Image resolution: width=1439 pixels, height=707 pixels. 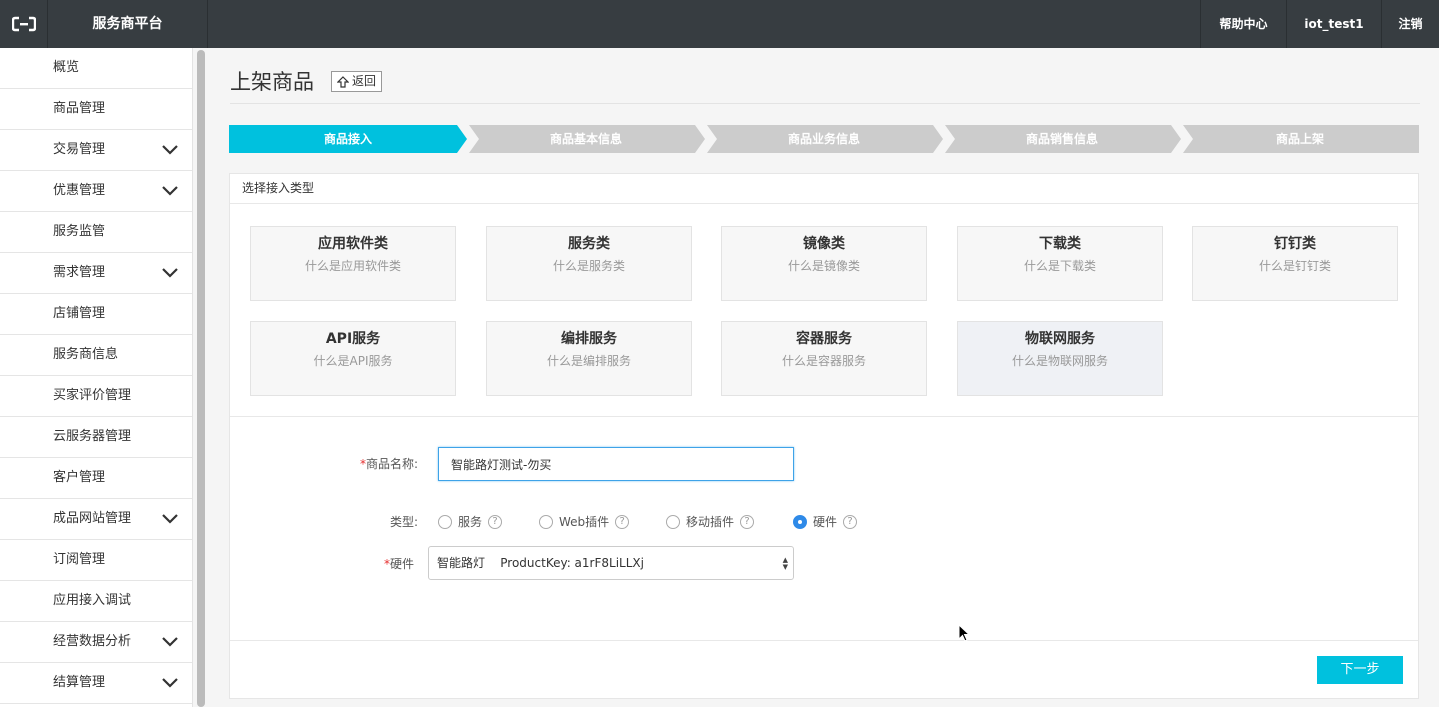 I want to click on radio-label: 硬件, so click(x=825, y=522).